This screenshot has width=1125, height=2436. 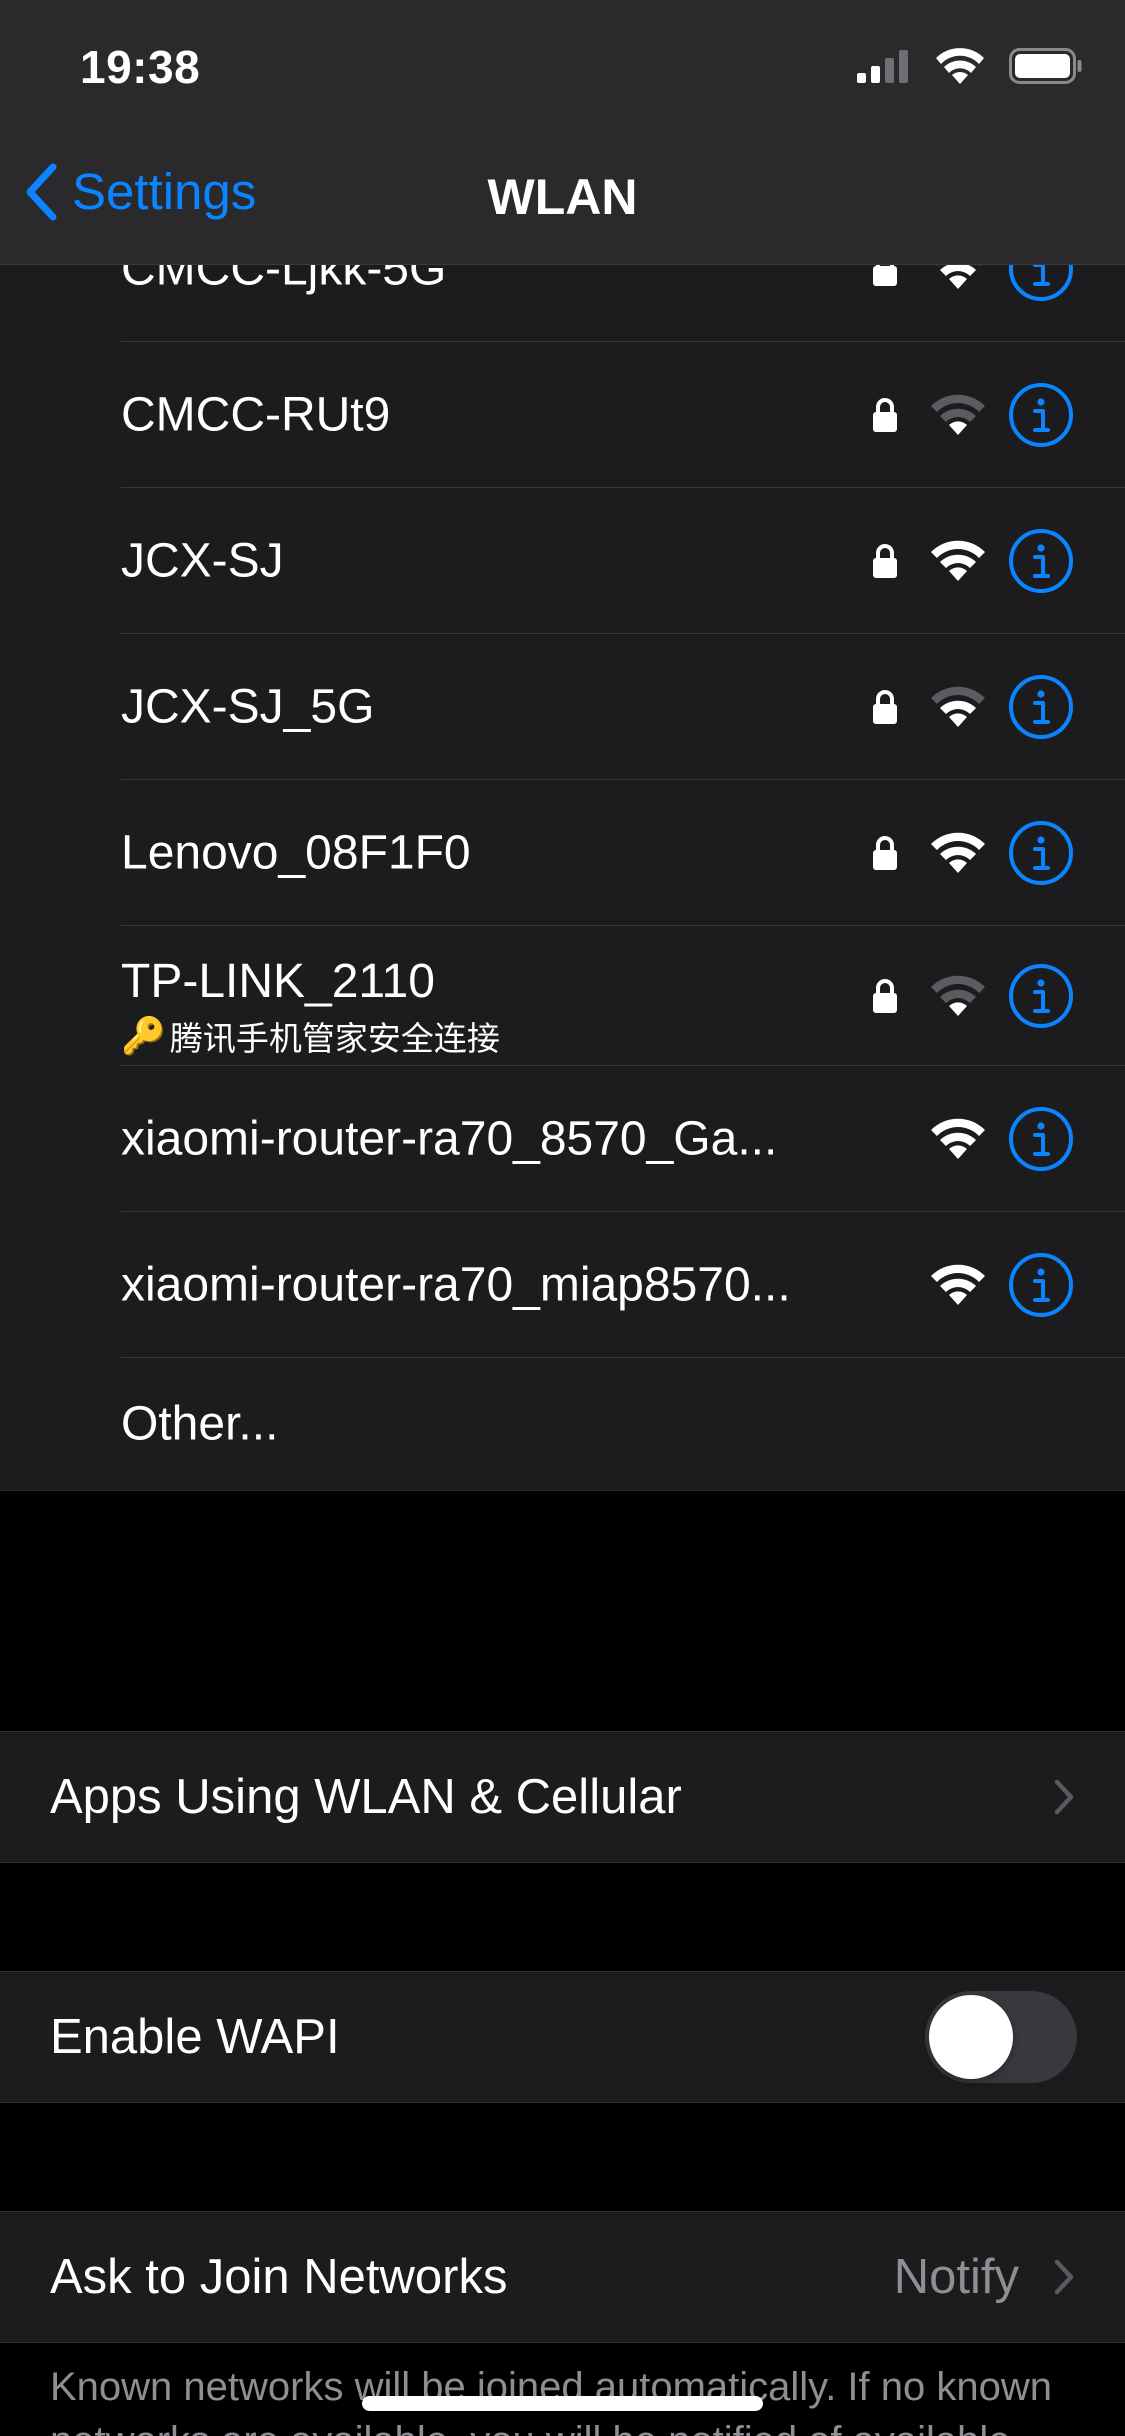 What do you see at coordinates (248, 707) in the screenshot?
I see `network-name: JCX-SJ_5G` at bounding box center [248, 707].